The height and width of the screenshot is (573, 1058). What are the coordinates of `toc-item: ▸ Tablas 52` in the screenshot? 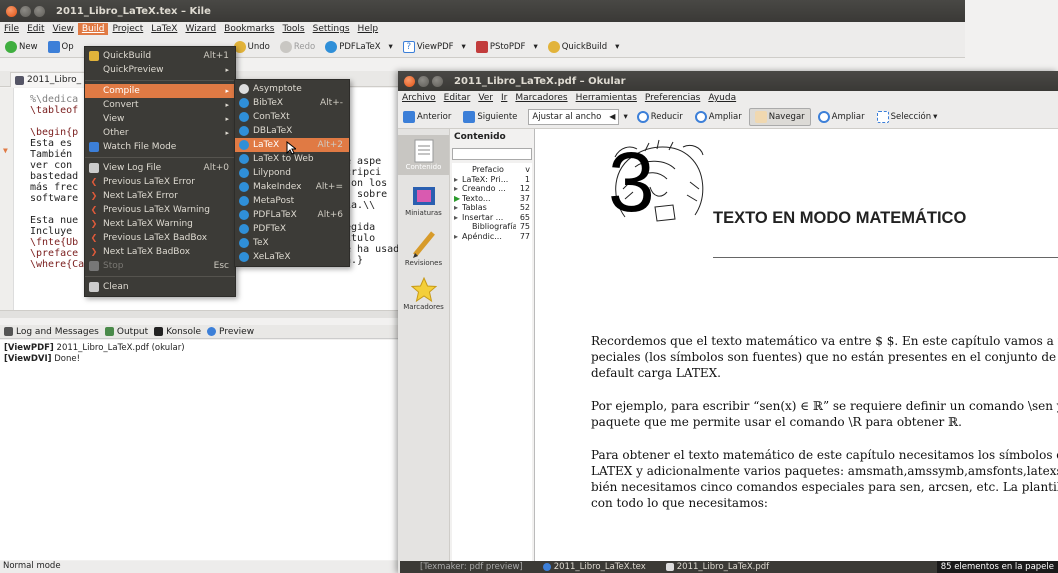 It's located at (492, 208).